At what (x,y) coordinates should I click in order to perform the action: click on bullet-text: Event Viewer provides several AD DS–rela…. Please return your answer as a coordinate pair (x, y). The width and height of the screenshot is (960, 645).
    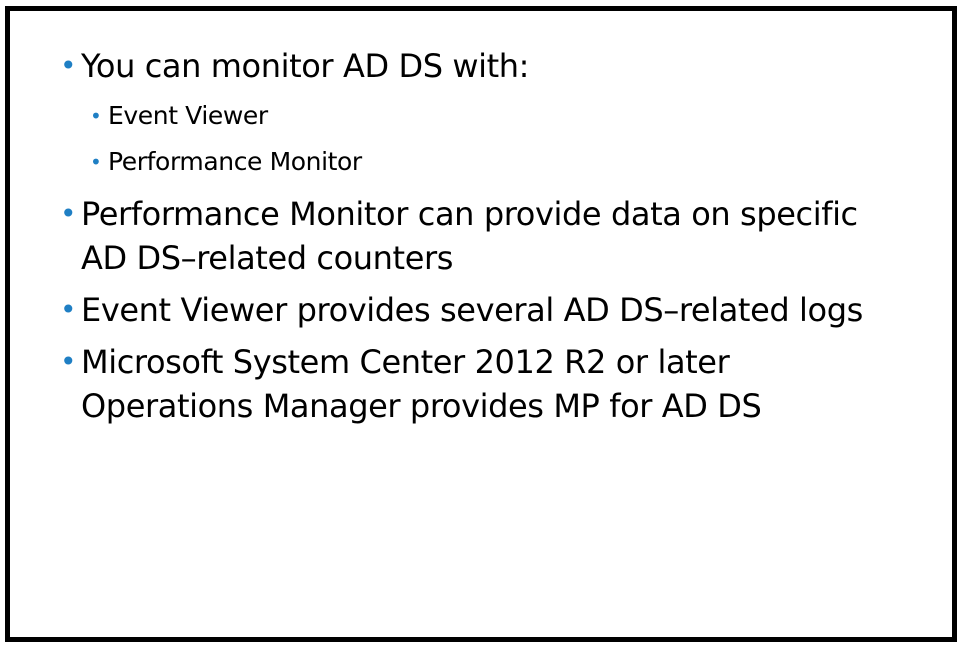
    Looking at the image, I should click on (472, 310).